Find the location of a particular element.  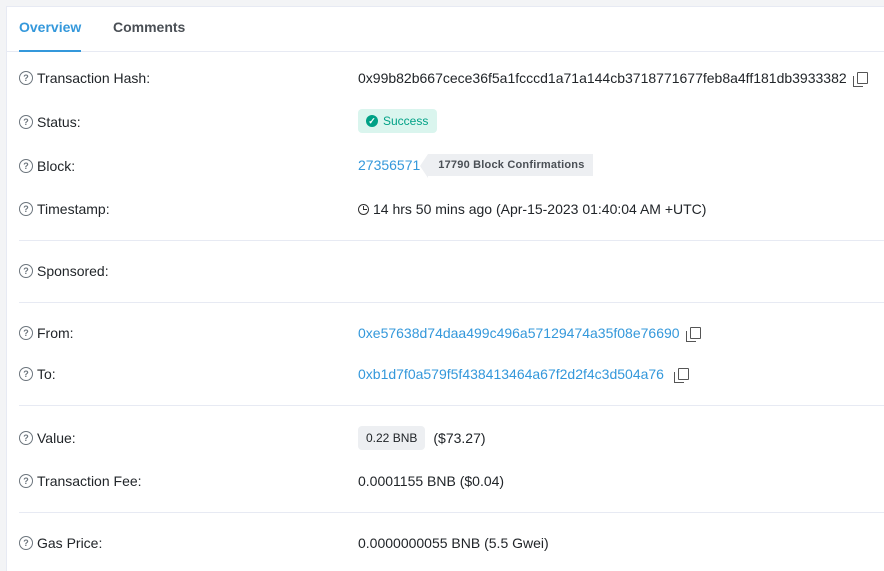

fee-text: 0.0001155 BNB ($0.04) is located at coordinates (431, 481).